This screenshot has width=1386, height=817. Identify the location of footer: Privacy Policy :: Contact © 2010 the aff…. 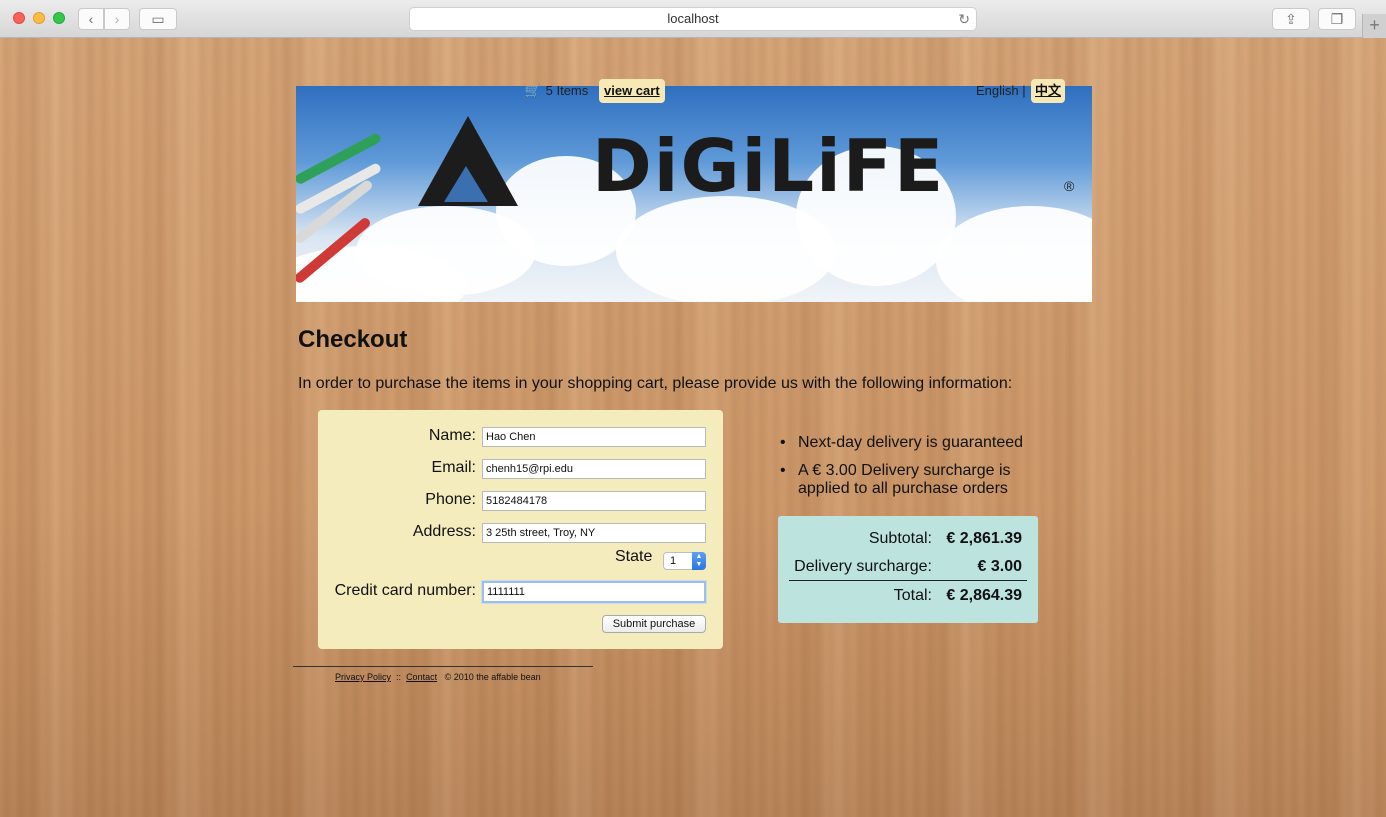
(438, 677).